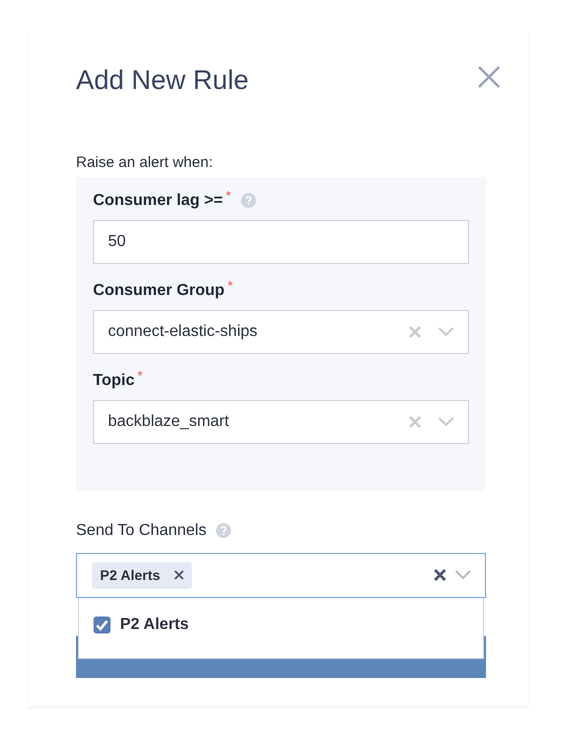  I want to click on intro-text: Raise an alert when:, so click(145, 163).